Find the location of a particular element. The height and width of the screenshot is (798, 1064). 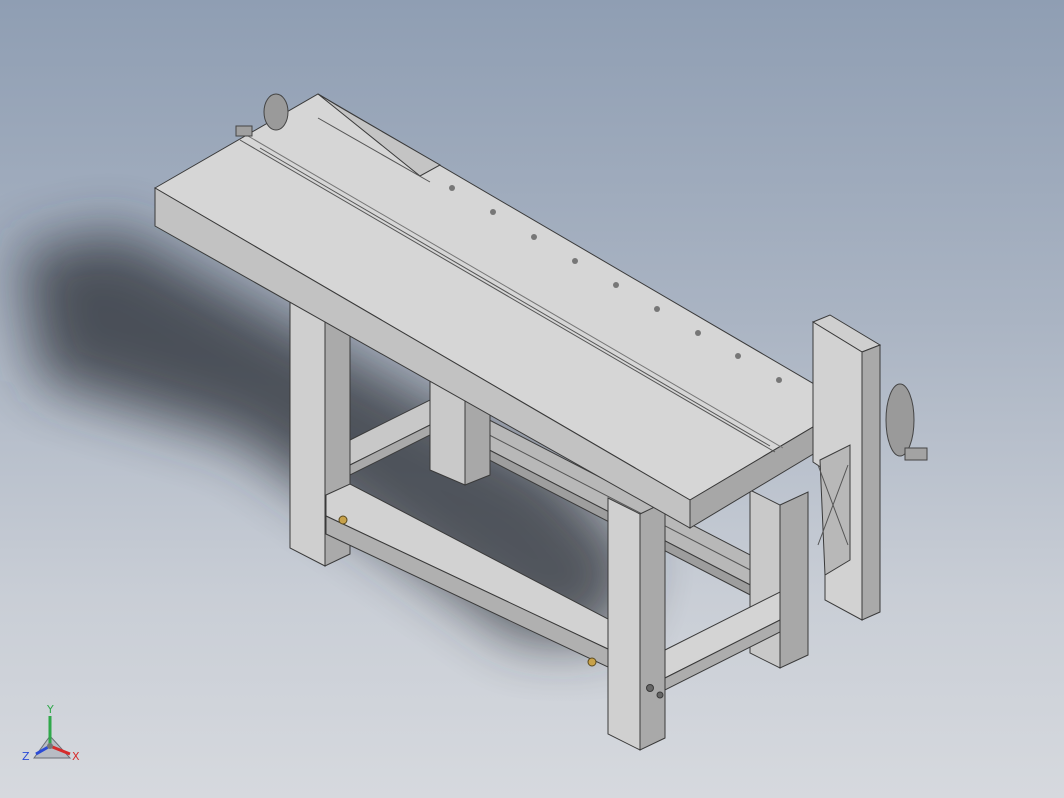

orientation-triad: Y Z X is located at coordinates (51, 733).